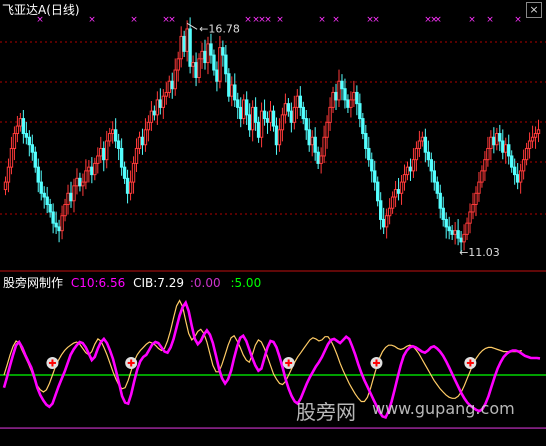  I want to click on max-pointer, so click(192, 26).